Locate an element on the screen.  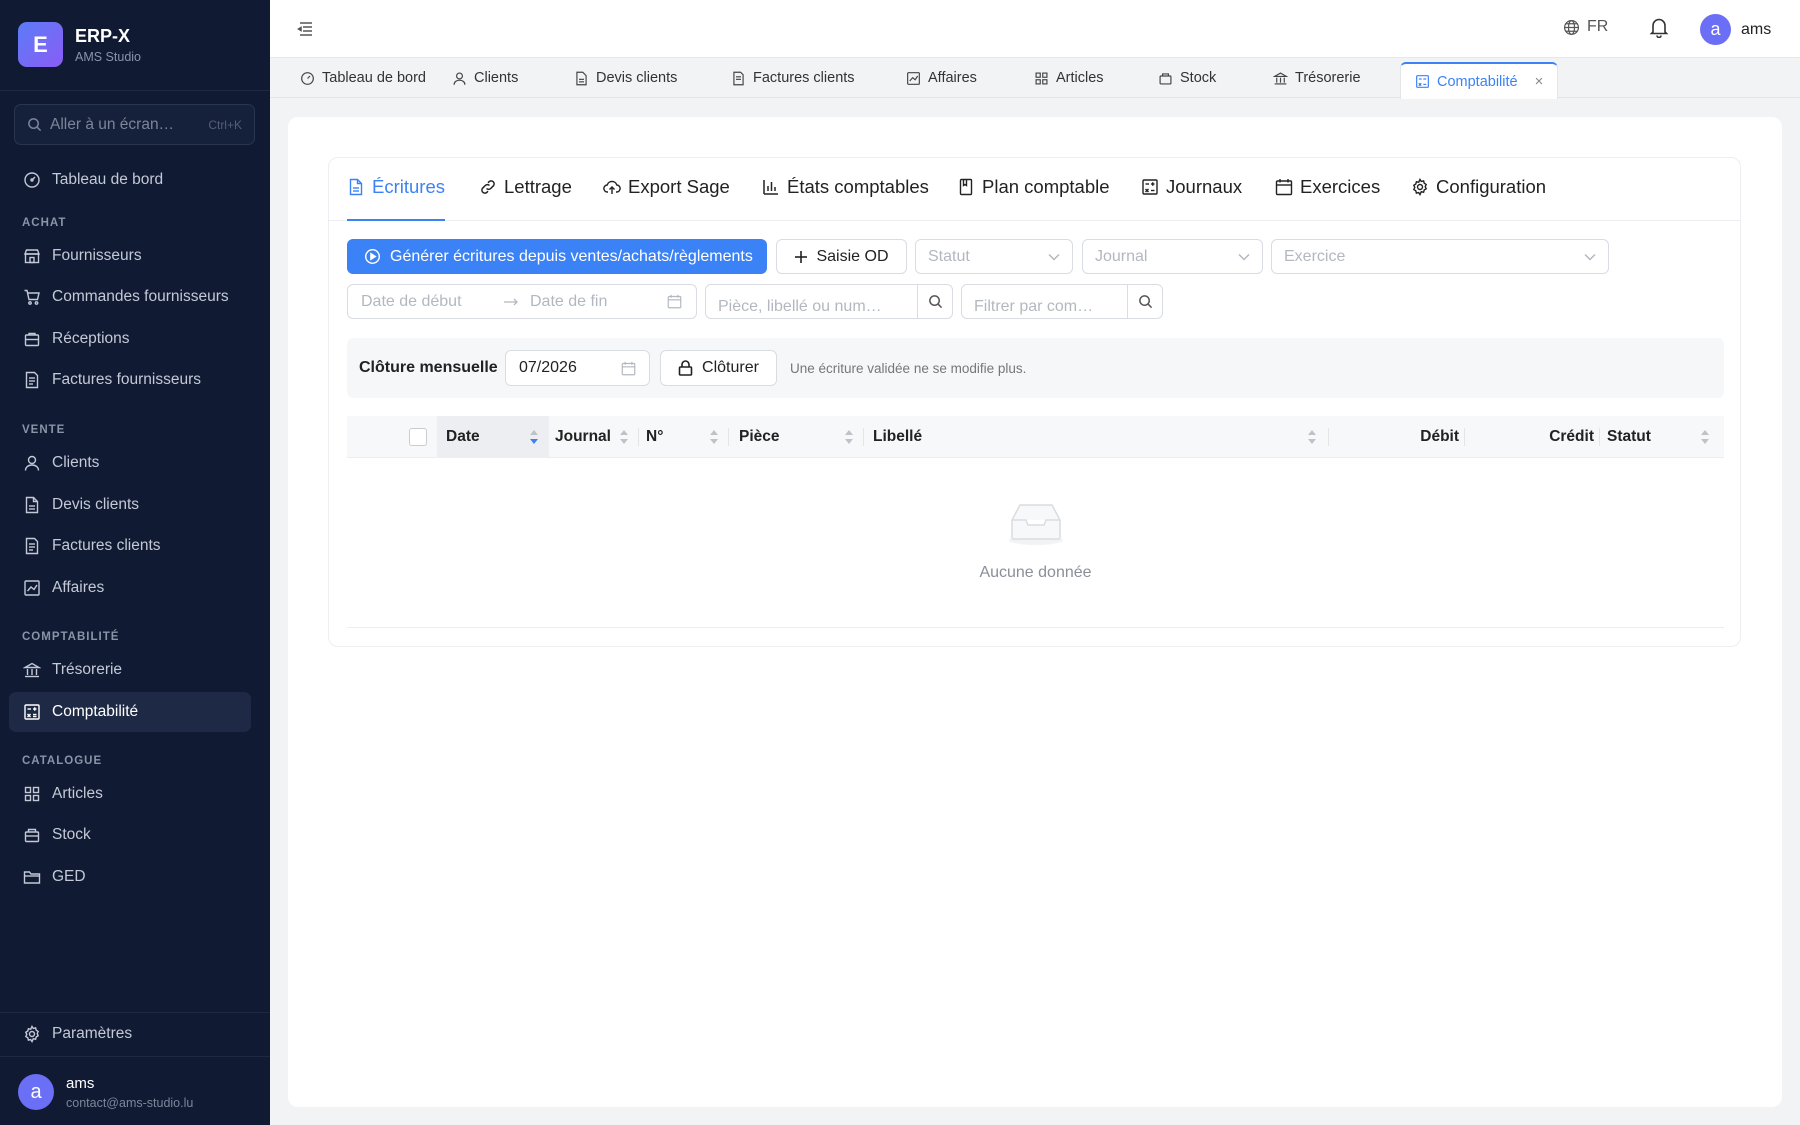
gear-icon is located at coordinates (32, 1034).